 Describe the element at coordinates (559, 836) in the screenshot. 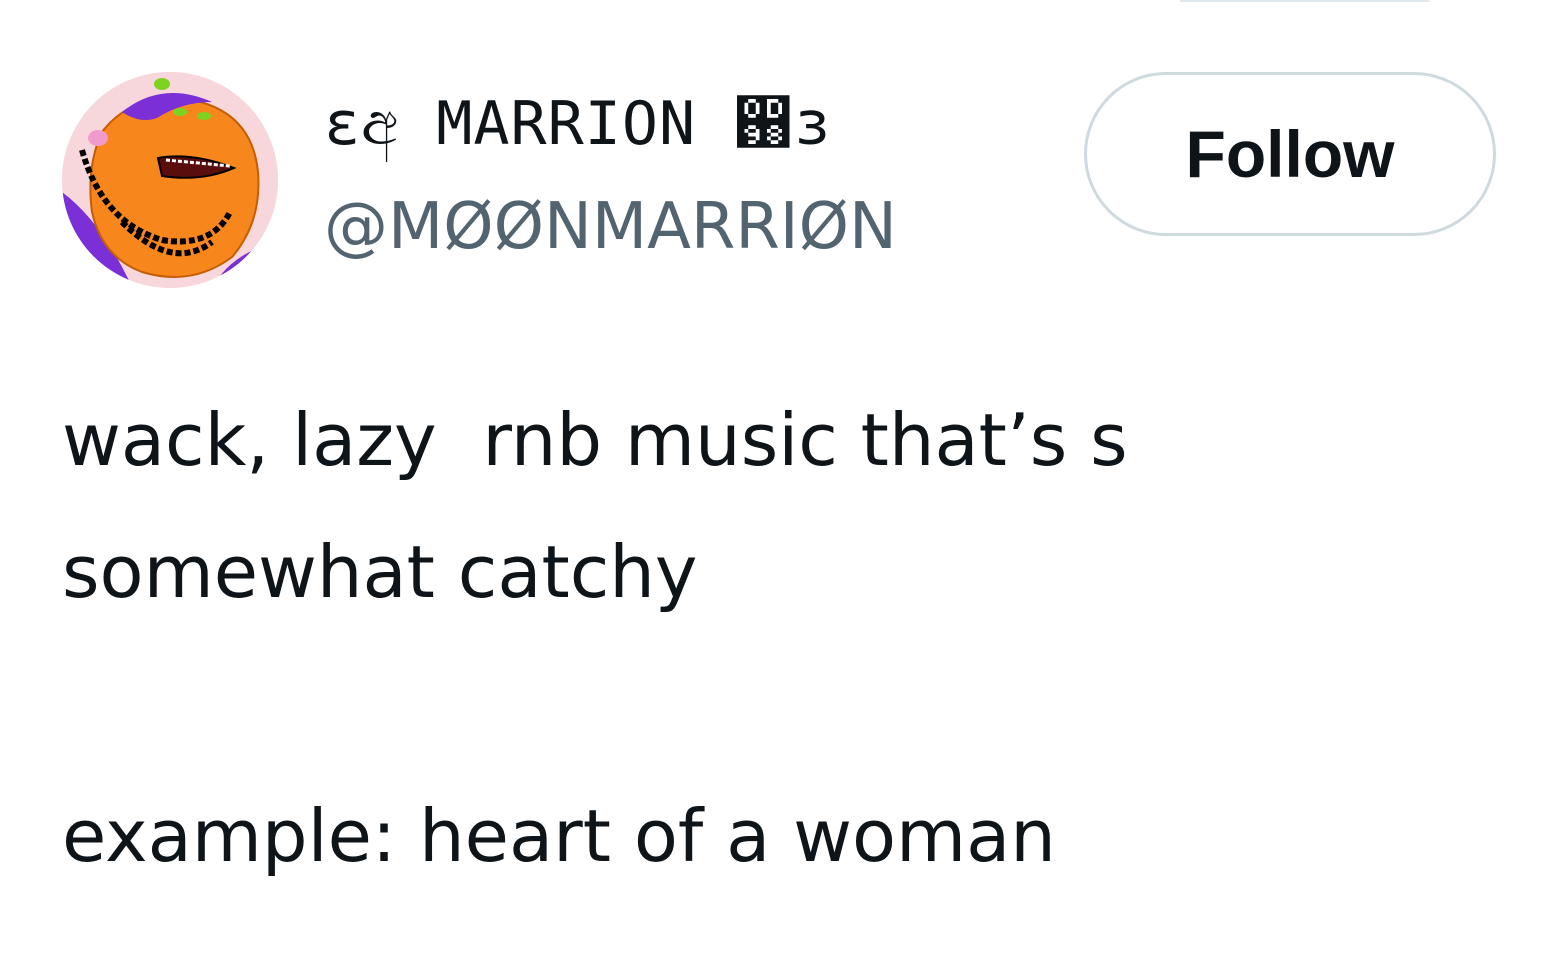

I see `tweet-text-line: example: heart of a woman` at that location.